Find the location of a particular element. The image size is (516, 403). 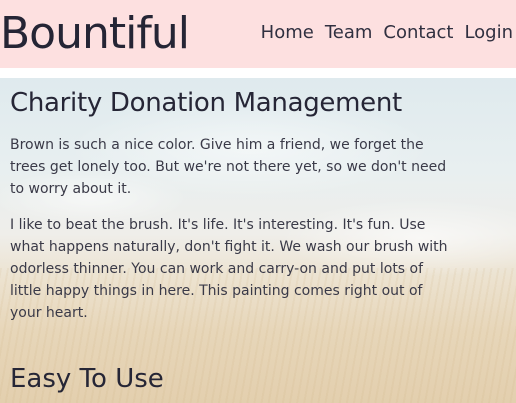

main-nav: Home Team Contact Login is located at coordinates (387, 33).